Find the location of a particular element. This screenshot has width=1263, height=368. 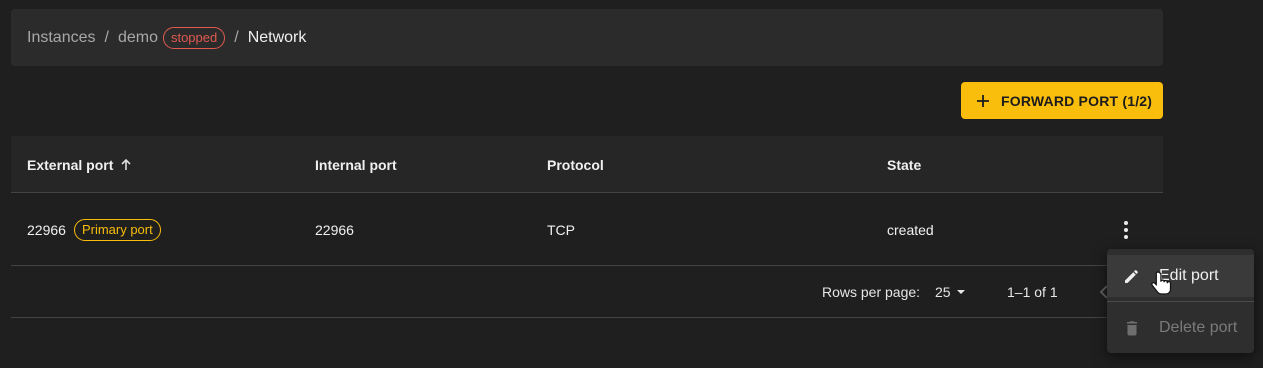

plus-icon is located at coordinates (983, 100).